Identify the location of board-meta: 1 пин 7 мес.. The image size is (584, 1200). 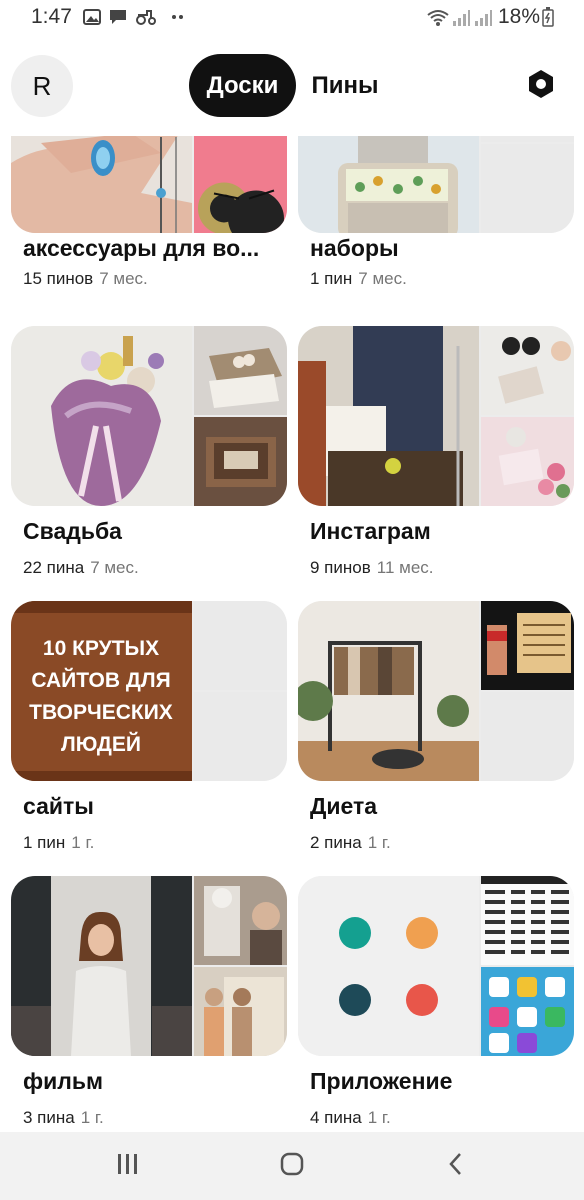
(358, 279).